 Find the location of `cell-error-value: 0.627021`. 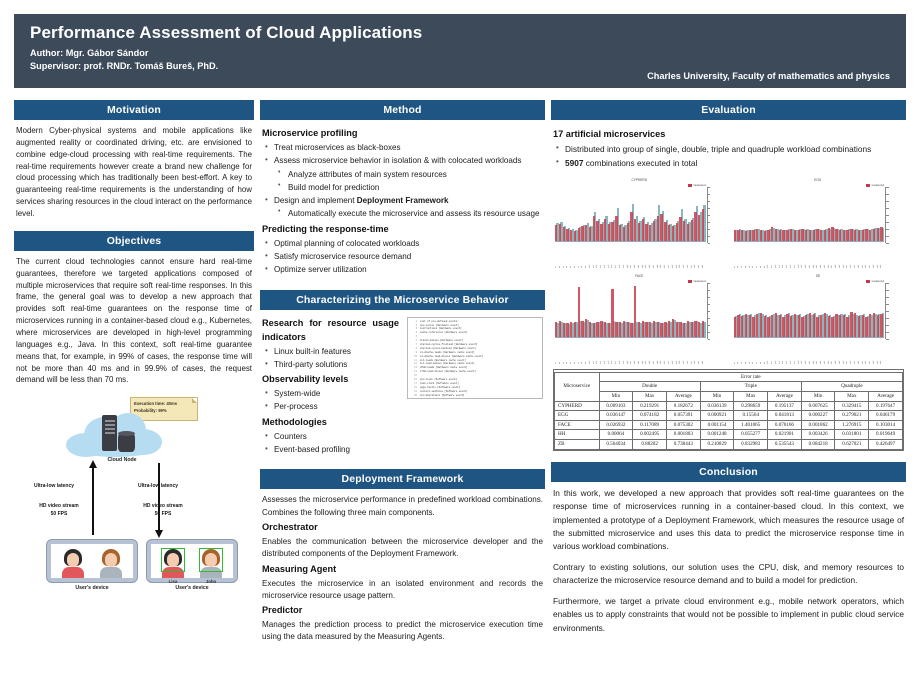

cell-error-value: 0.627021 is located at coordinates (852, 444).